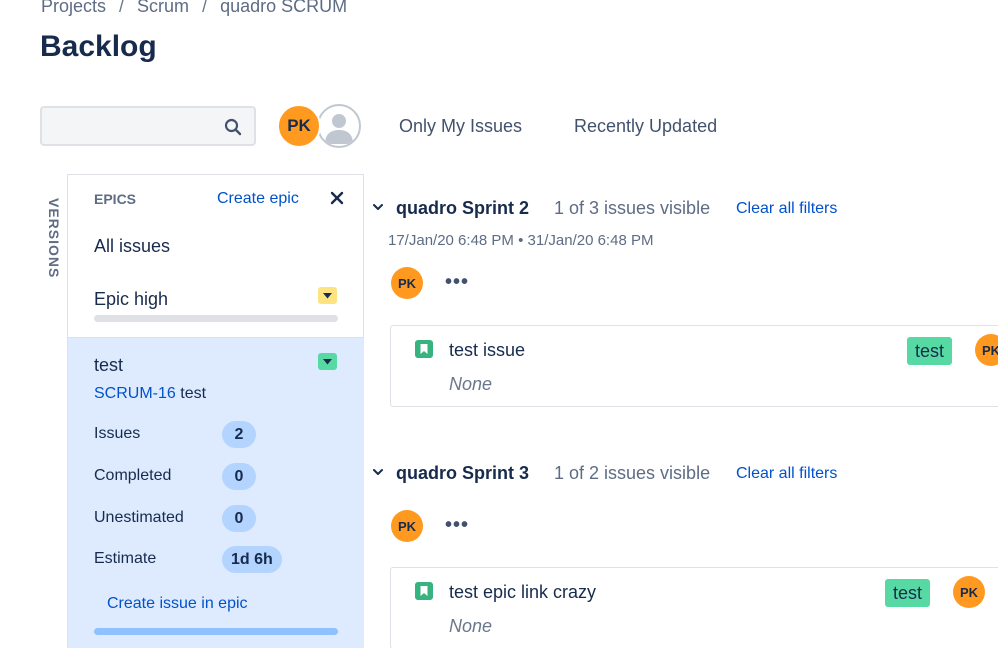 The width and height of the screenshot is (998, 648). What do you see at coordinates (645, 126) in the screenshot?
I see `quick-filter-recently-updated: Recently Updated` at bounding box center [645, 126].